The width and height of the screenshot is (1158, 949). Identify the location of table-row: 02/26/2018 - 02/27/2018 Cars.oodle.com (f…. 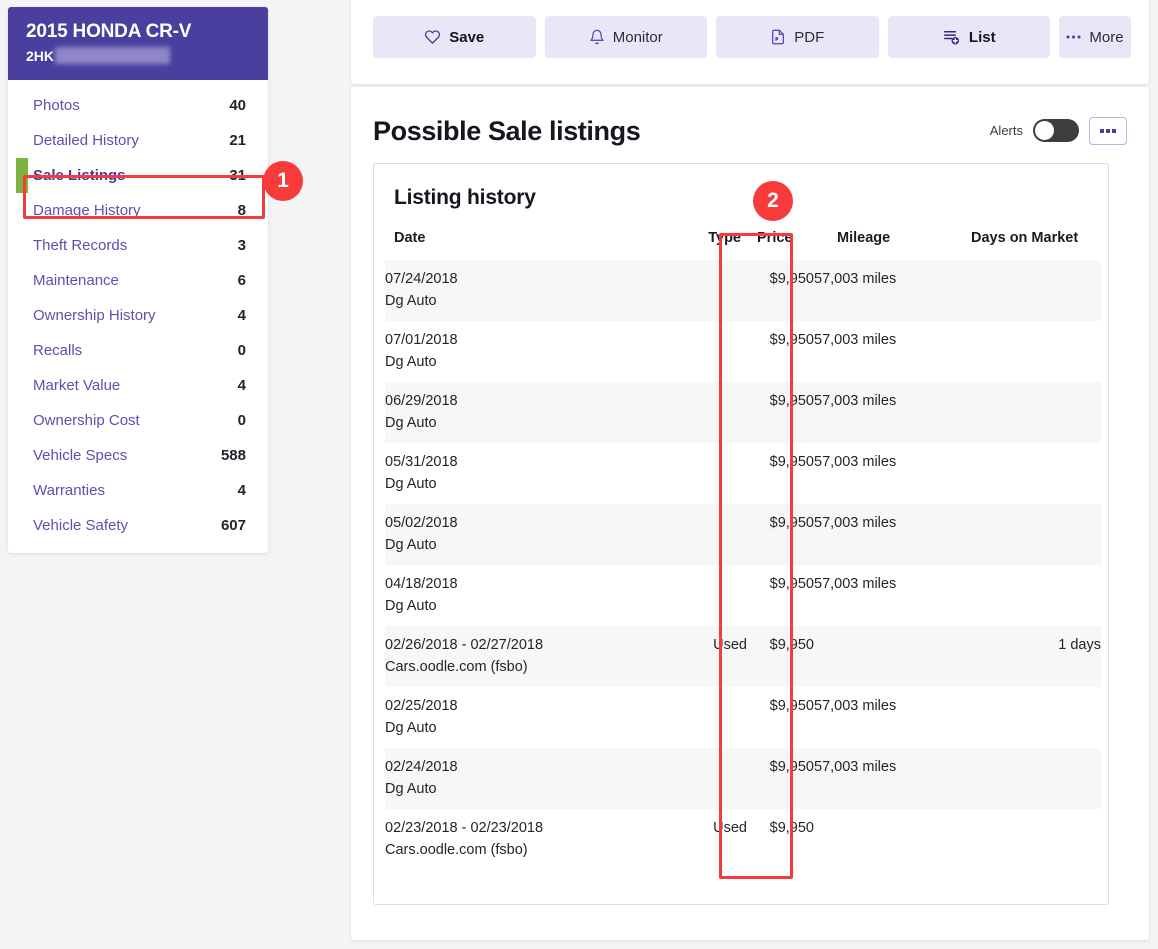
(743, 656).